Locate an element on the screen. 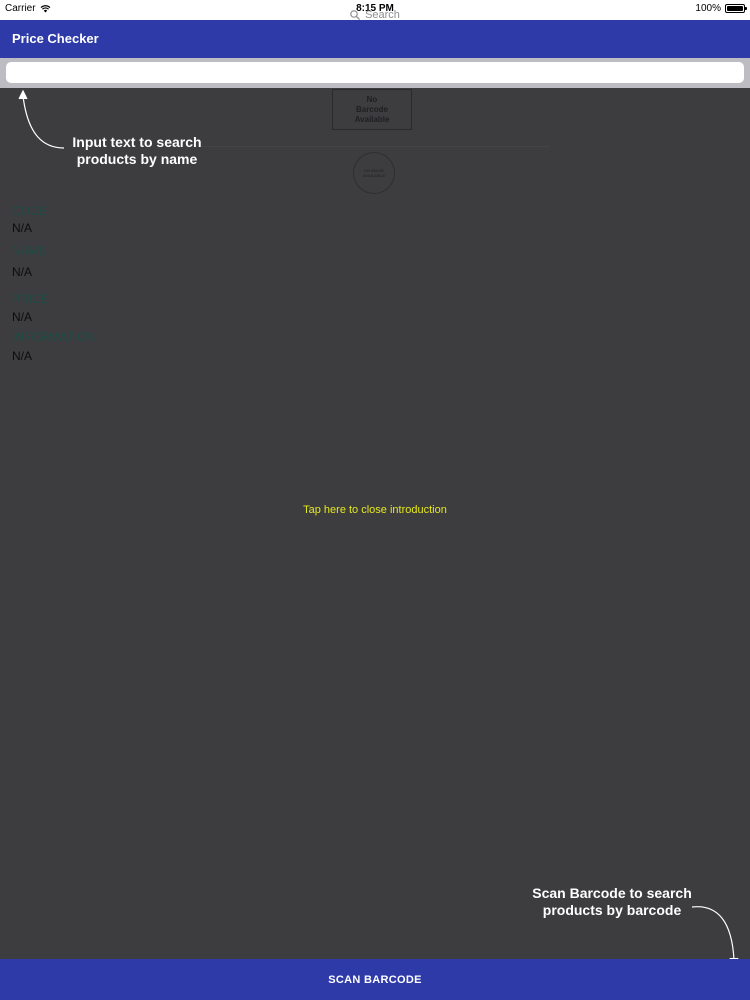 The height and width of the screenshot is (1000, 750). battery-icon is located at coordinates (736, 8).